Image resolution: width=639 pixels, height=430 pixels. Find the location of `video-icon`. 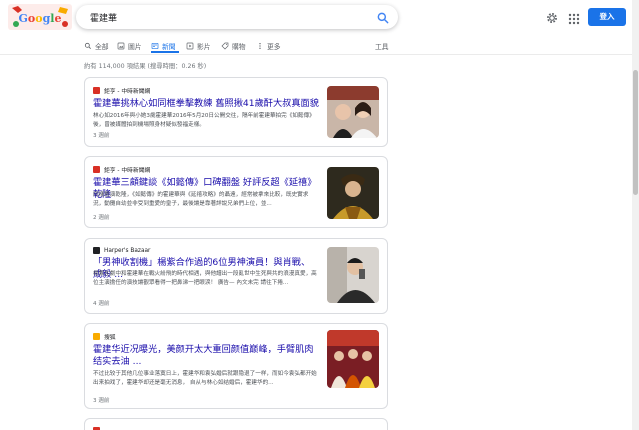

video-icon is located at coordinates (190, 46).